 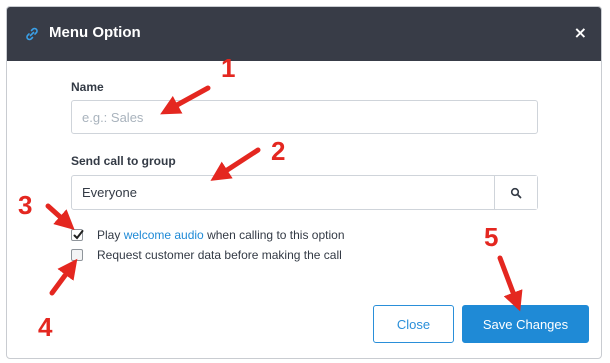 What do you see at coordinates (77, 235) in the screenshot?
I see `welcome-audio-checkbox` at bounding box center [77, 235].